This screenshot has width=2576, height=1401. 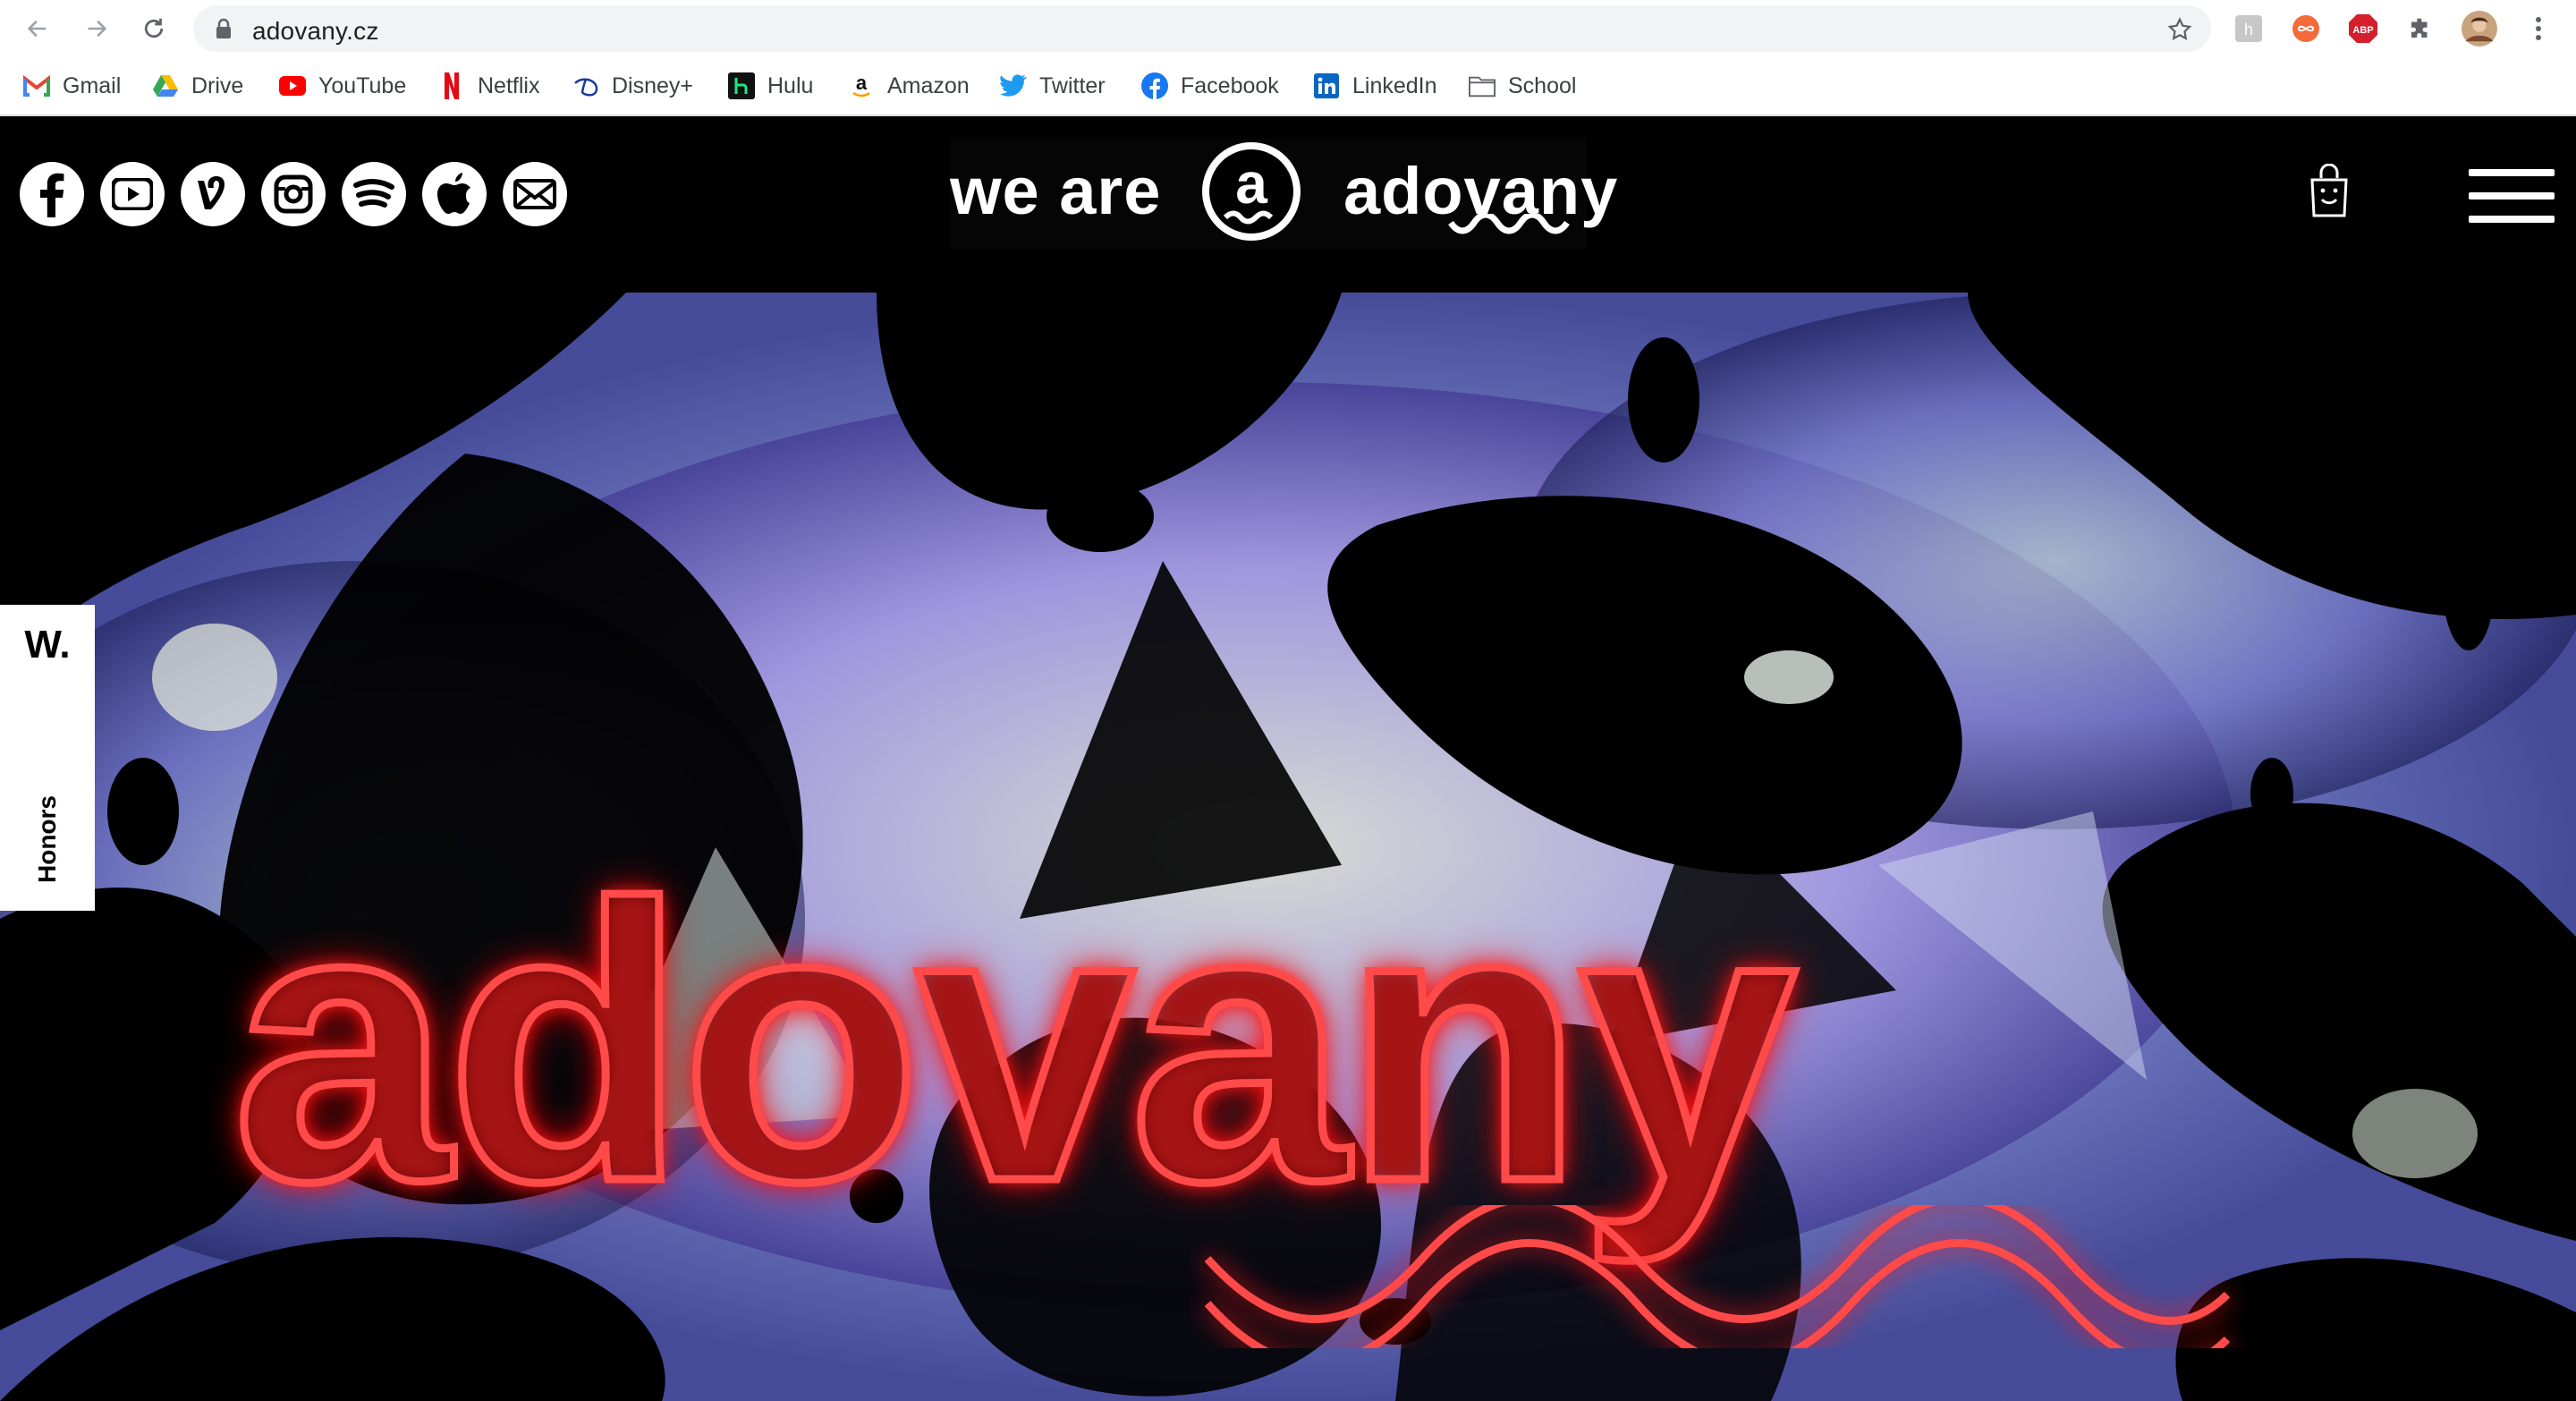 What do you see at coordinates (488, 86) in the screenshot?
I see `bookmark-netflix: Netflix` at bounding box center [488, 86].